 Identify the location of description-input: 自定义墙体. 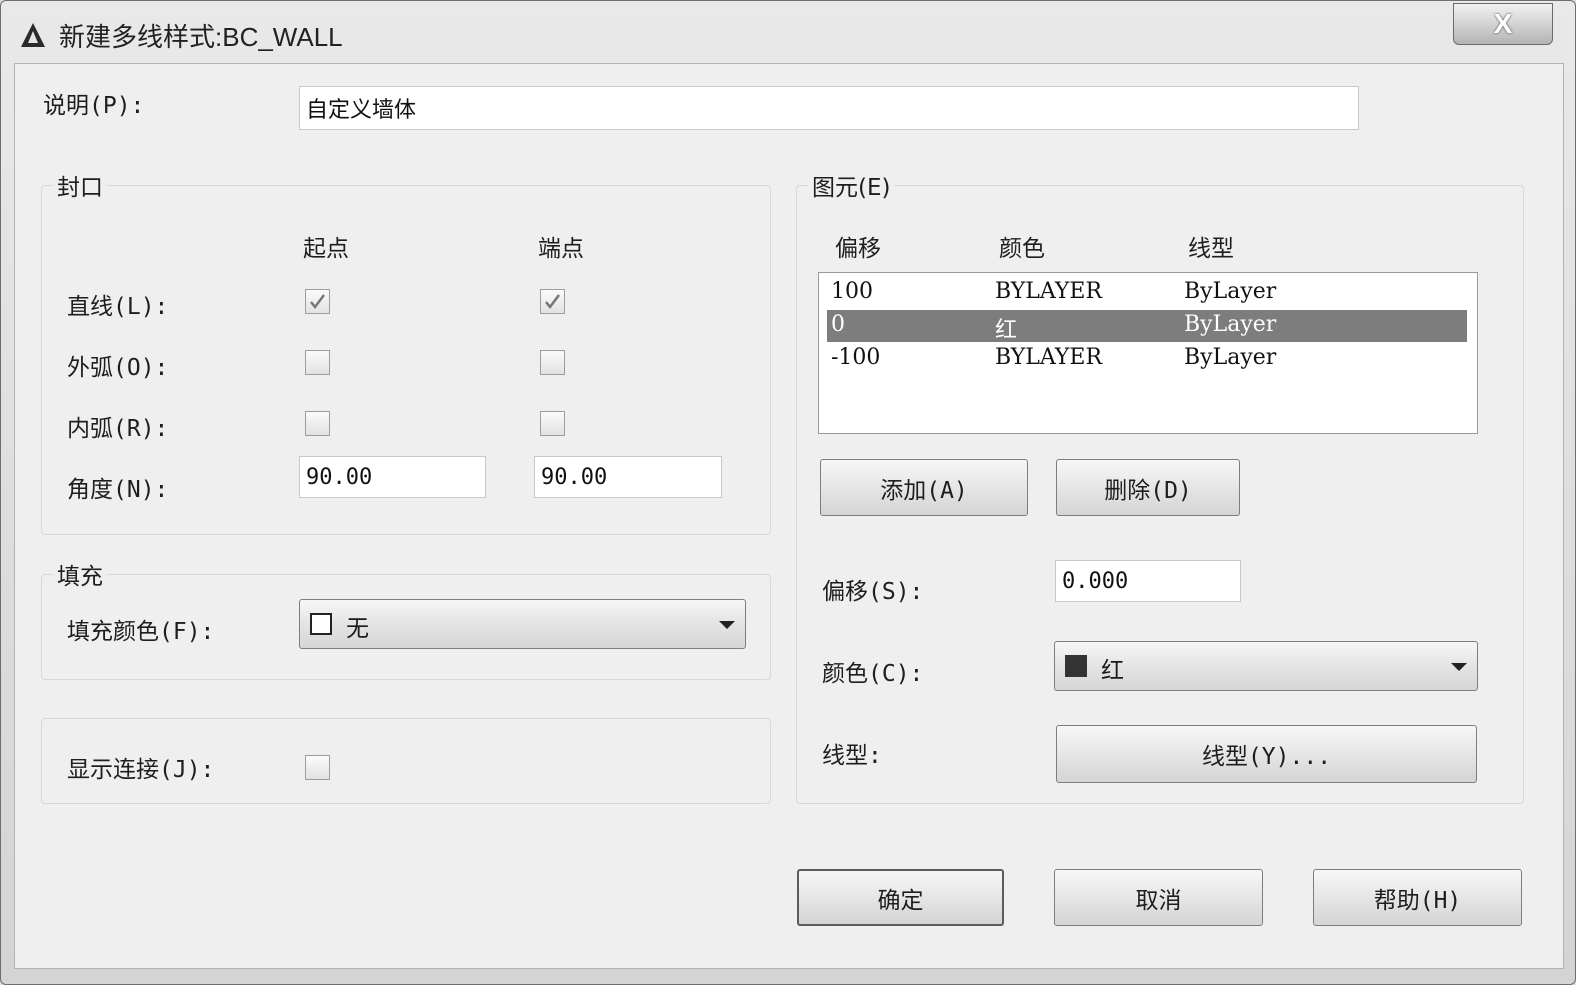
(829, 108).